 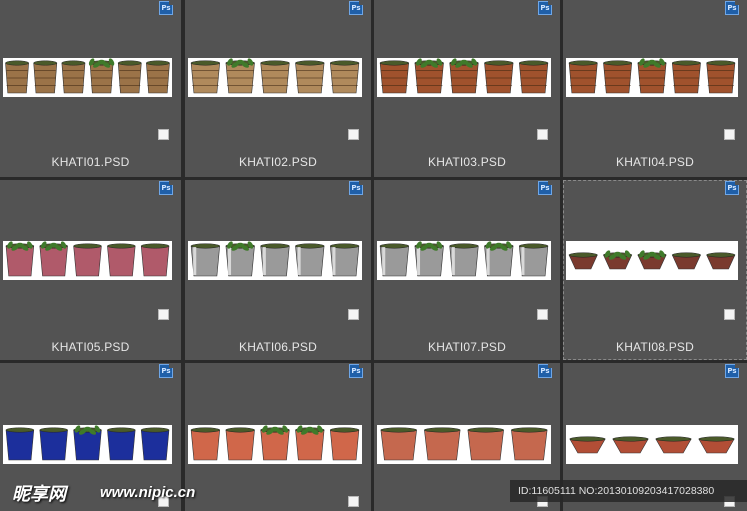 I want to click on file-name-label: KHATI08.PSD, so click(x=654, y=347).